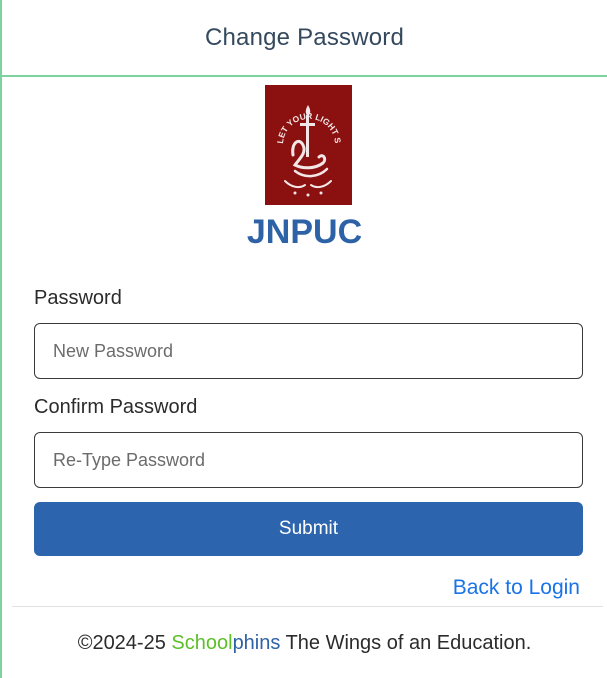  Describe the element at coordinates (304, 232) in the screenshot. I see `organization-name: JNPUC` at that location.